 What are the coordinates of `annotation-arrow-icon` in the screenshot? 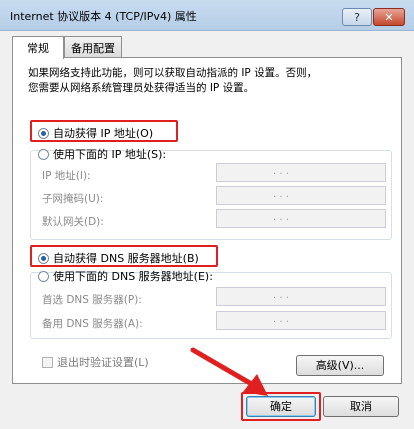 It's located at (229, 371).